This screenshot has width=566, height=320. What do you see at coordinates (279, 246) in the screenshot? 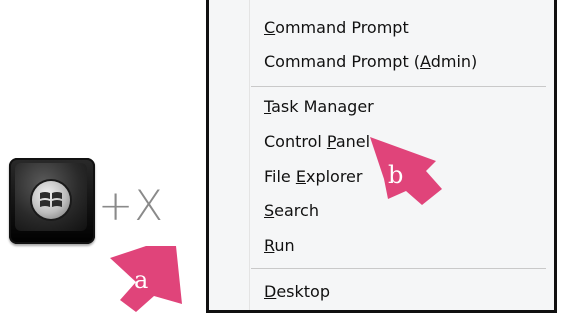
I see `menu-item-run: Run` at bounding box center [279, 246].